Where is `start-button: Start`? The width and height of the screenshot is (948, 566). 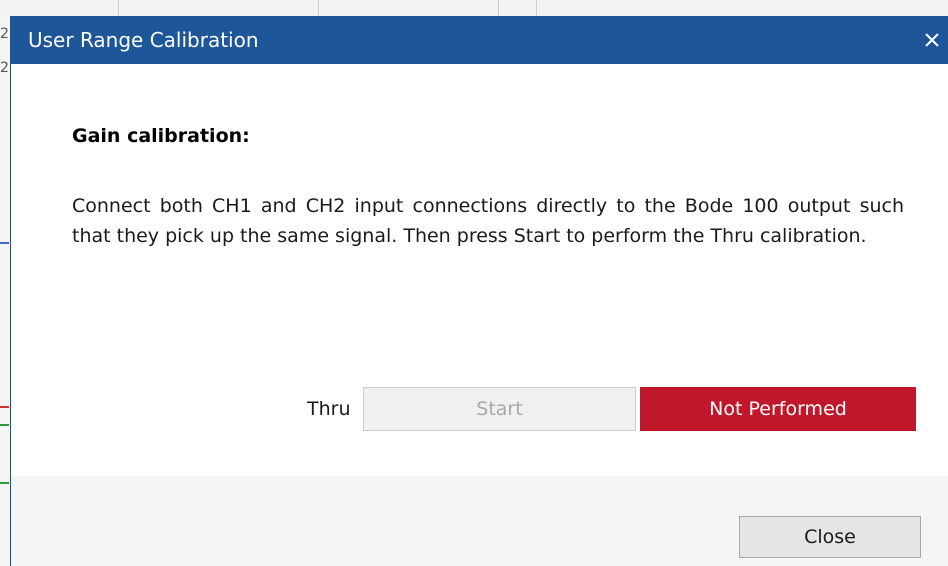 start-button: Start is located at coordinates (499, 409).